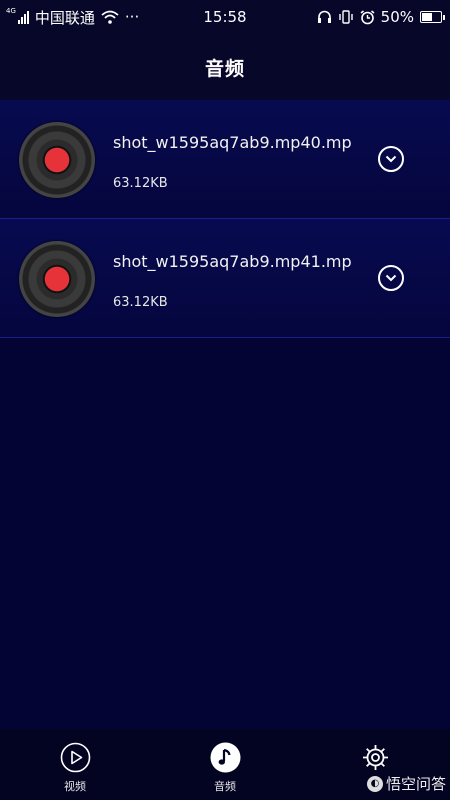  Describe the element at coordinates (324, 16) in the screenshot. I see `headphones-icon` at that location.